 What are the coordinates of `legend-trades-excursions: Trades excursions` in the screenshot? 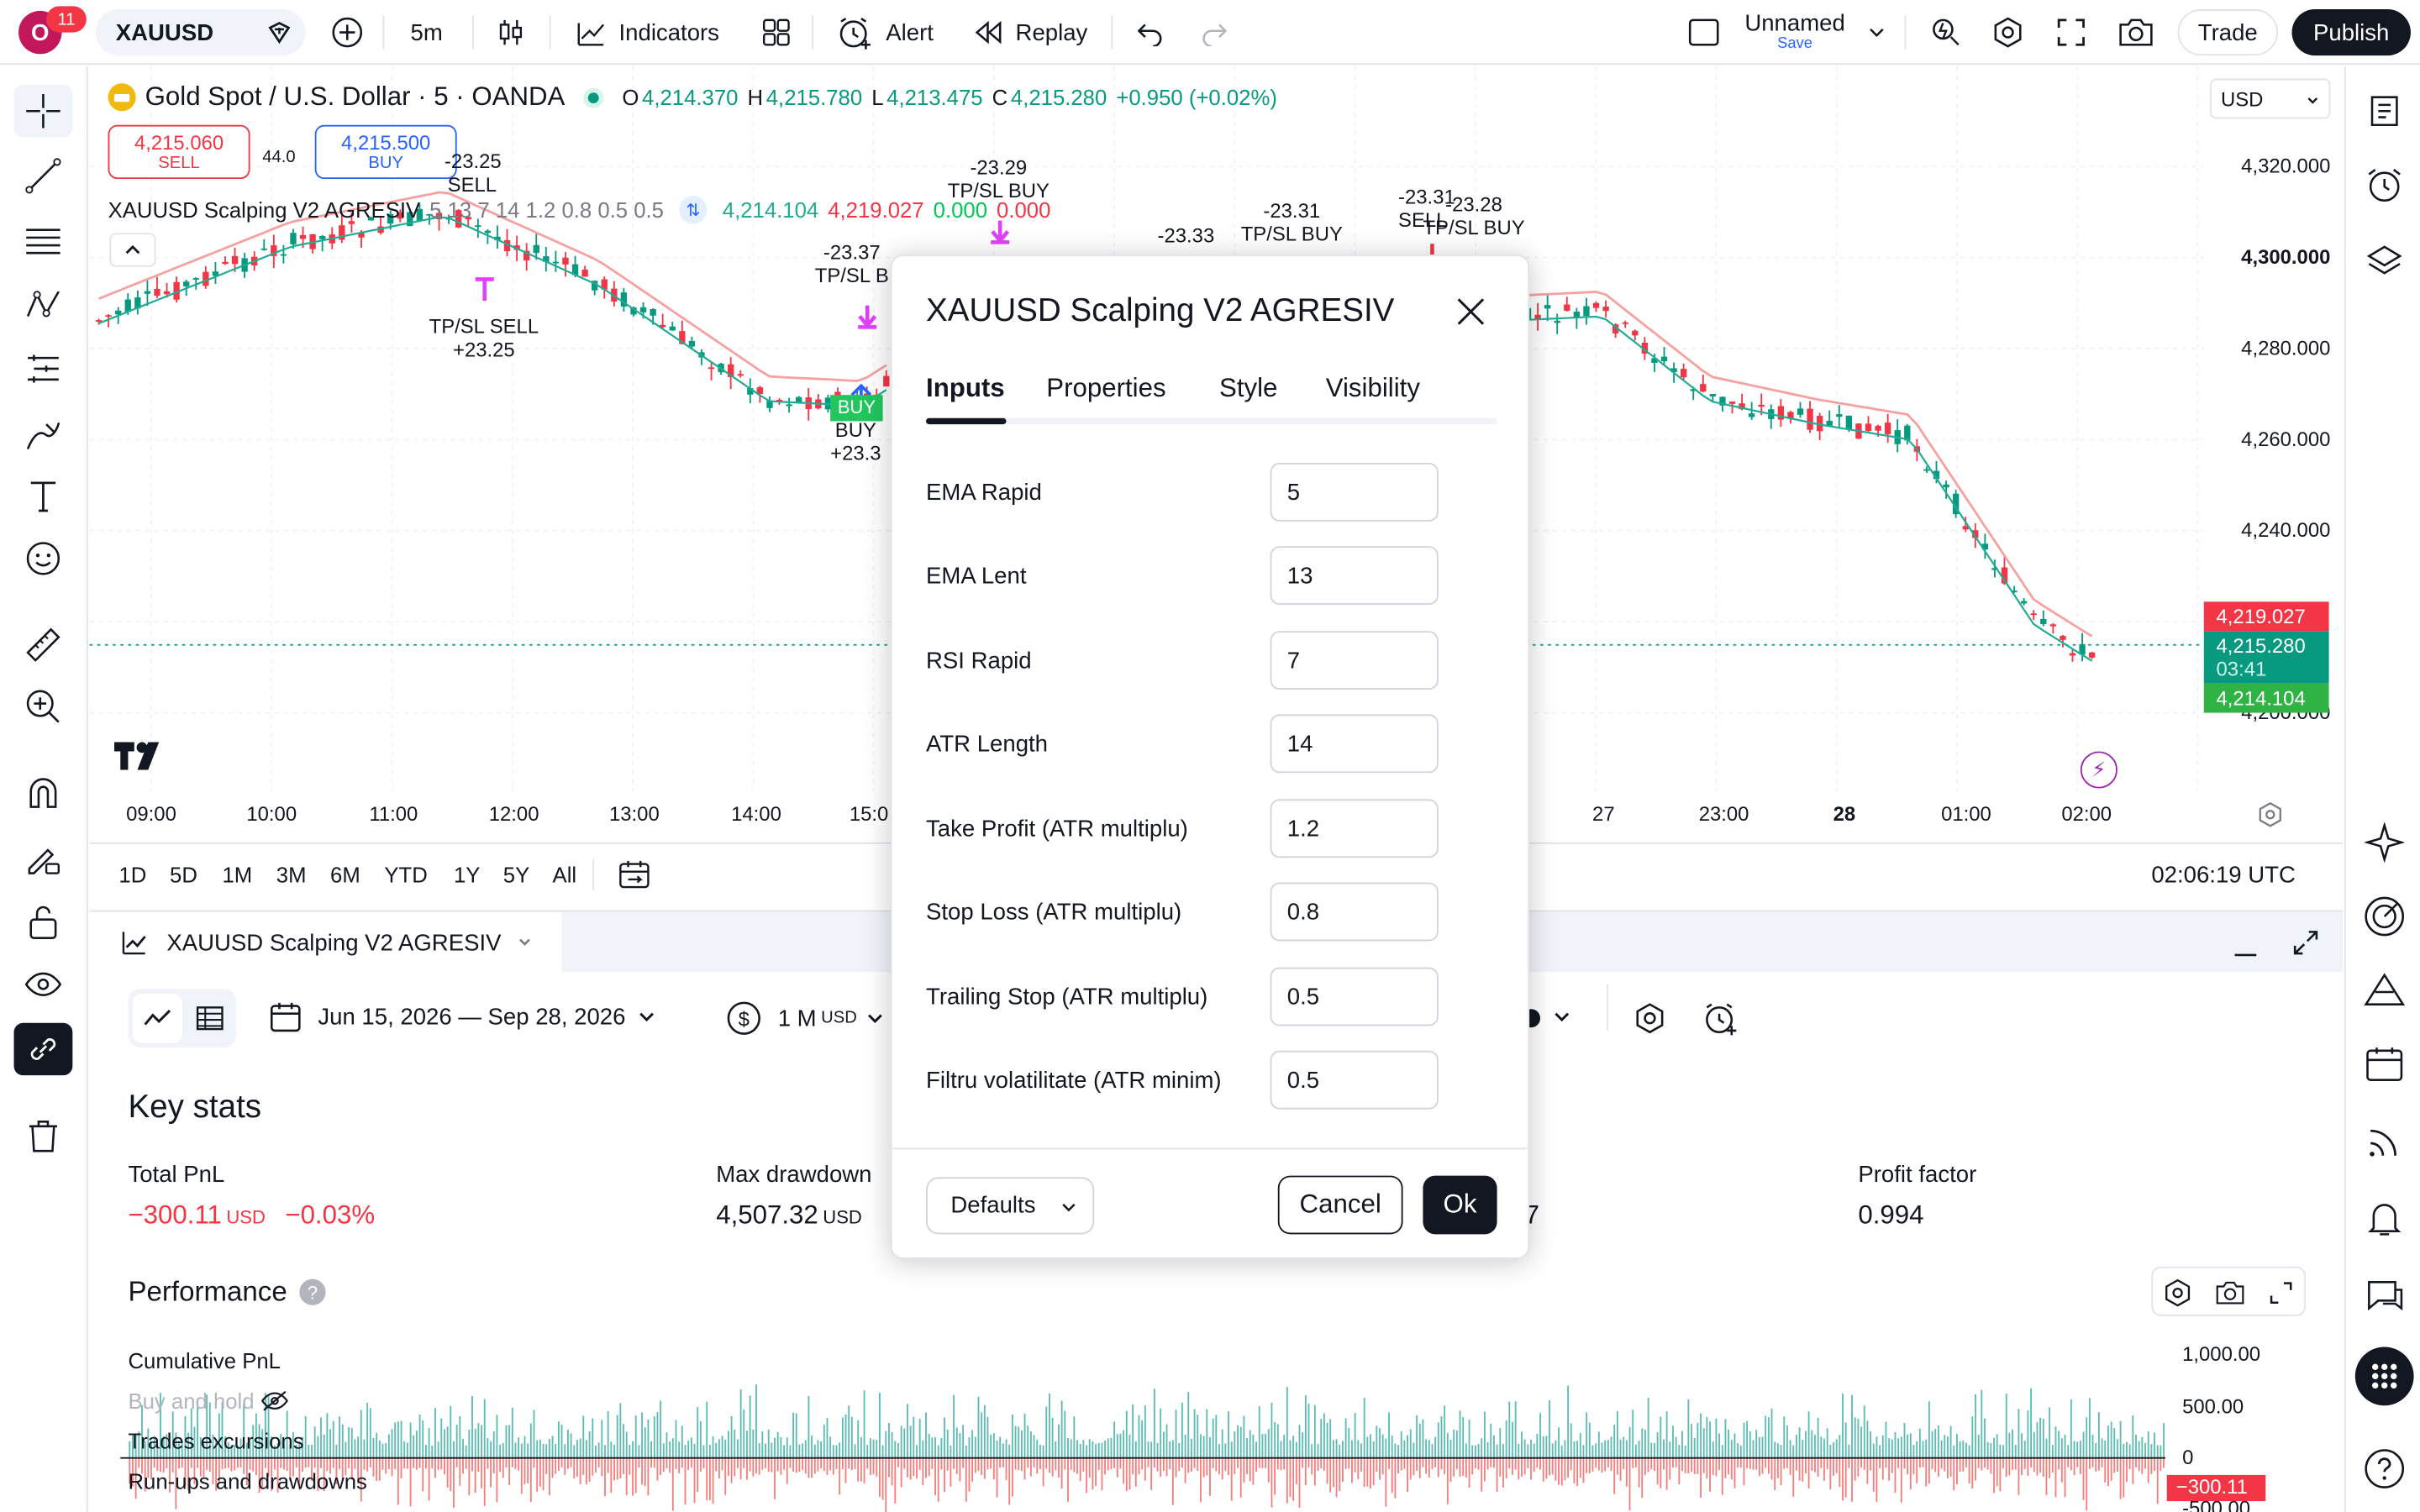 It's located at (216, 1441).